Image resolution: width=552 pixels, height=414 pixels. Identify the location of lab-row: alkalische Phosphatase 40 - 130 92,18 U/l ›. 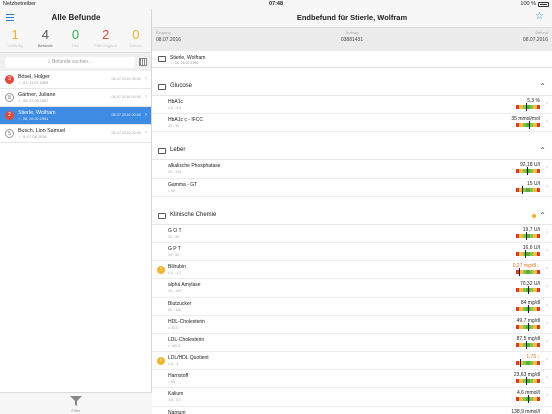
(352, 169).